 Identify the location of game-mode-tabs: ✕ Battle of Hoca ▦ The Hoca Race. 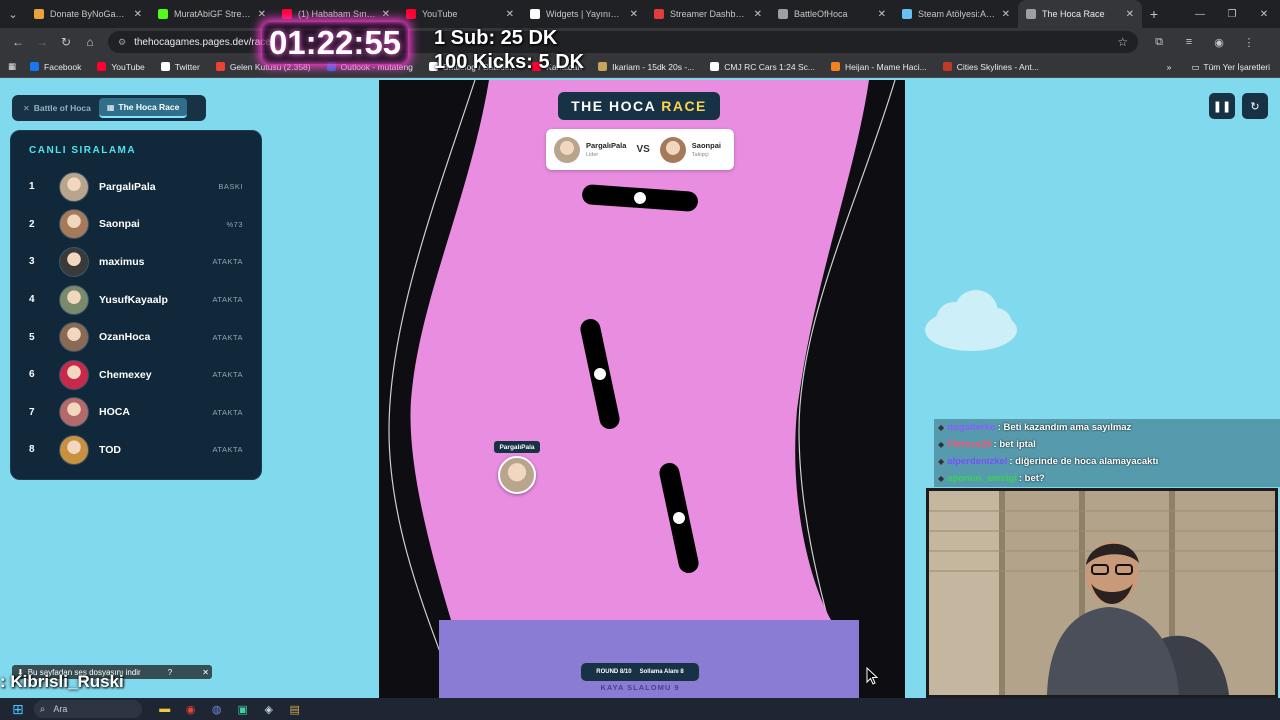
(109, 108).